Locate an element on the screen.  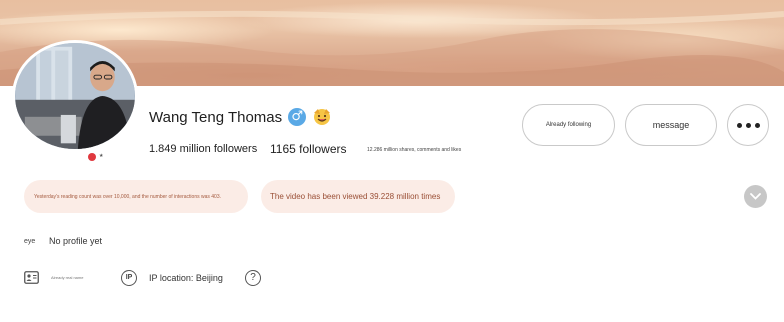
ip-location: IP location: Beijing is located at coordinates (186, 278).